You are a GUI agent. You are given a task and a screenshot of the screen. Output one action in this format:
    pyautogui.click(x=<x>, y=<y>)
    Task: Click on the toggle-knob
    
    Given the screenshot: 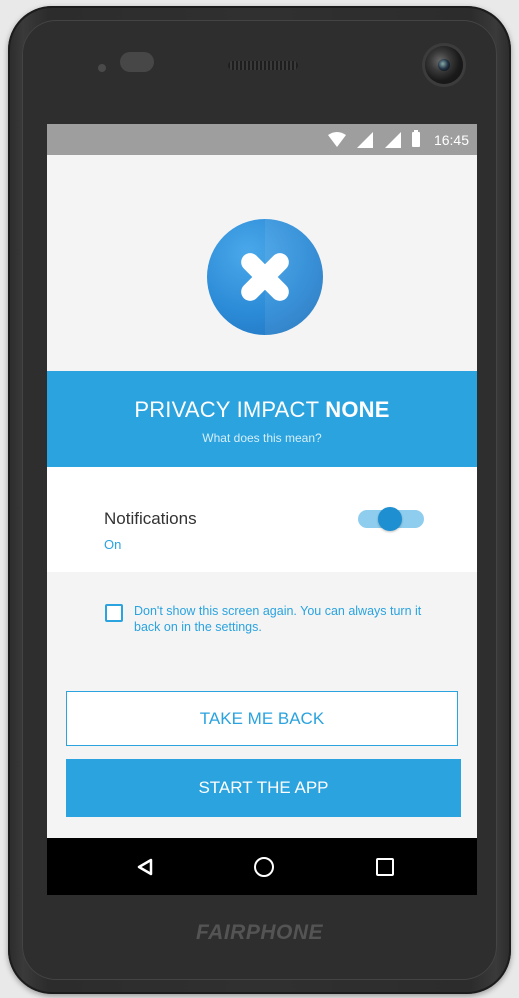 What is the action you would take?
    pyautogui.click(x=390, y=519)
    